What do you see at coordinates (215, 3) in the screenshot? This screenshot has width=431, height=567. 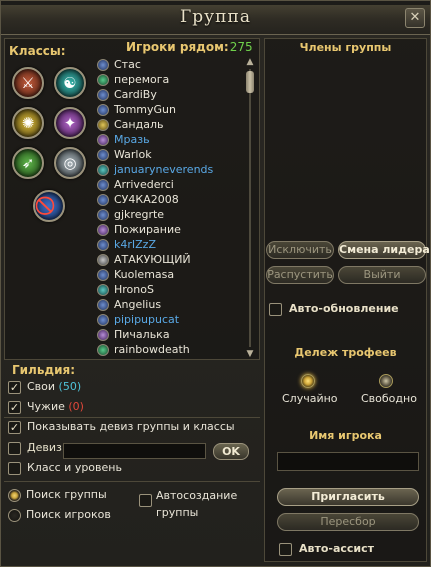 I see `title-stripe` at bounding box center [215, 3].